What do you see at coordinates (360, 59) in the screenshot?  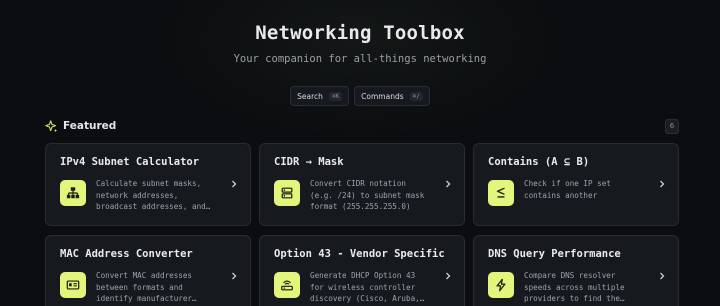 I see `page-subtitle: Your companion for all-things networking` at bounding box center [360, 59].